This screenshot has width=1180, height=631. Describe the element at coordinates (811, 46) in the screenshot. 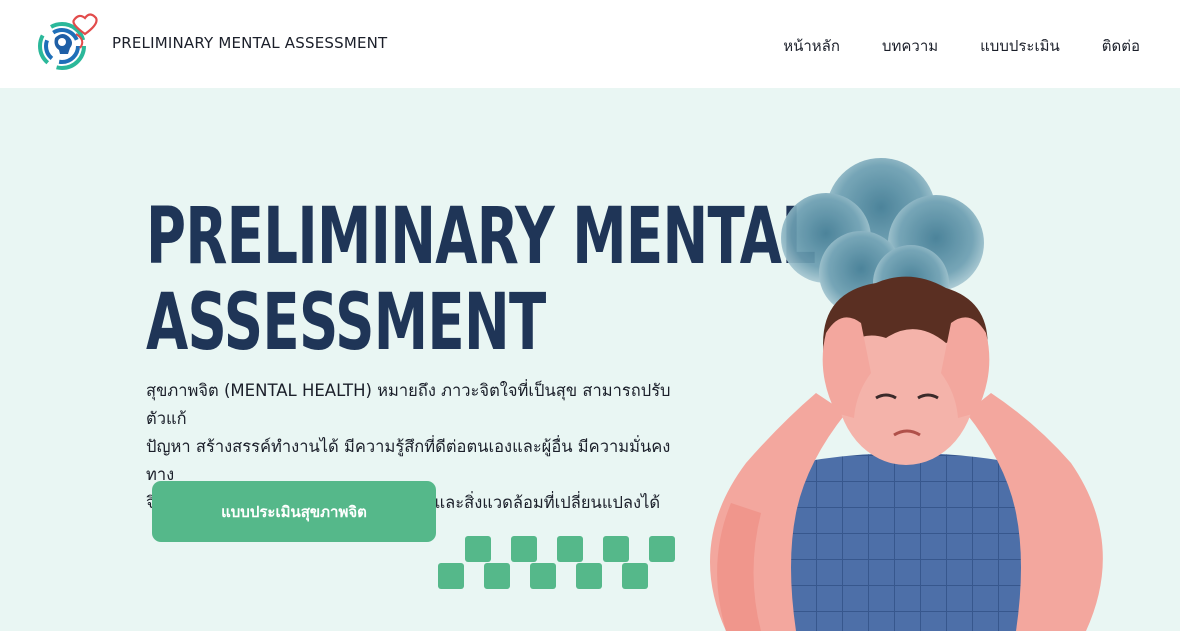

I see `nav-link-home: หน้าหลัก` at that location.